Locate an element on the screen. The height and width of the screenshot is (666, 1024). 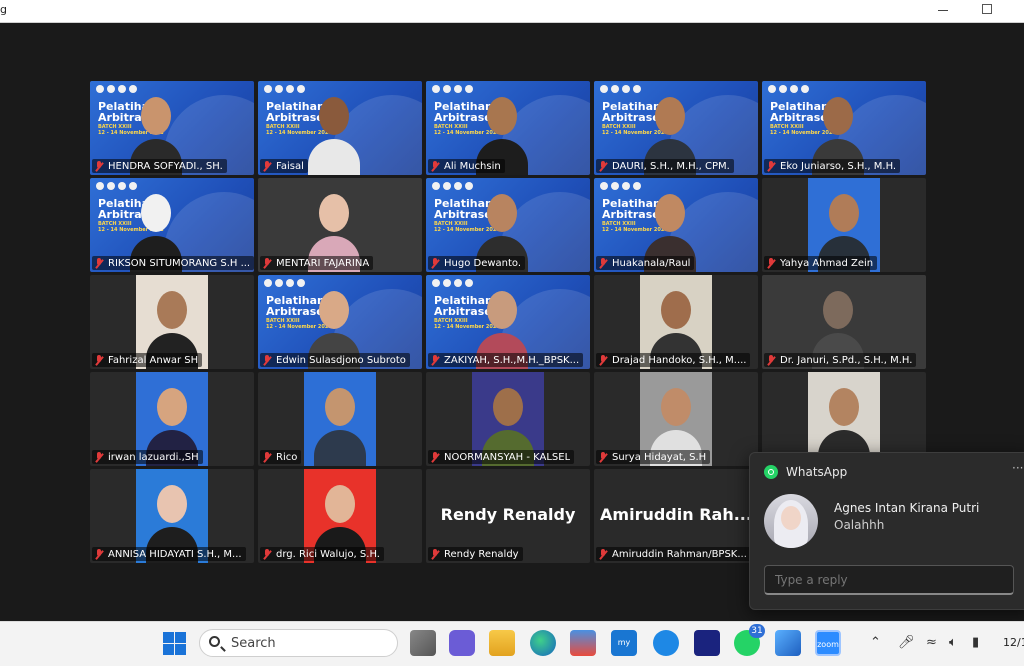
participant-name: Rendy Renaldy is located at coordinates (481, 554).